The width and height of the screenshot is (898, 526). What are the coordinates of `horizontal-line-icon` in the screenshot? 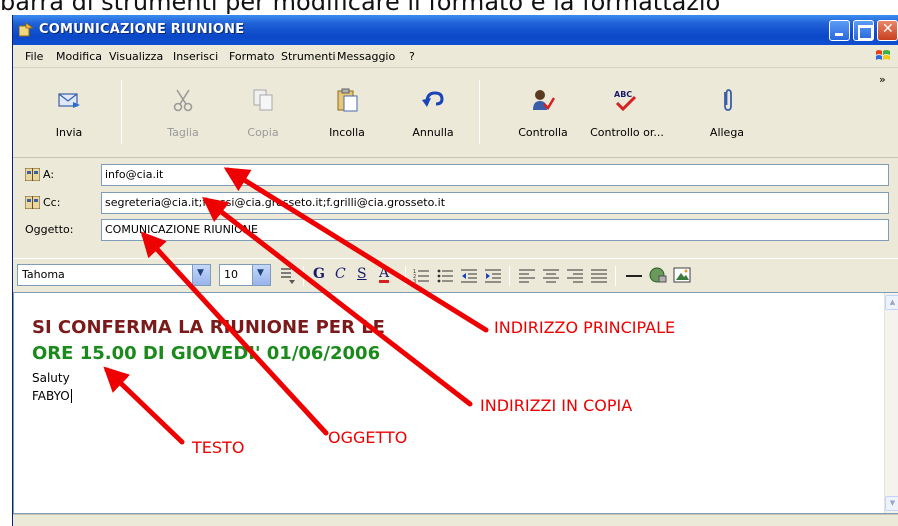 It's located at (634, 275).